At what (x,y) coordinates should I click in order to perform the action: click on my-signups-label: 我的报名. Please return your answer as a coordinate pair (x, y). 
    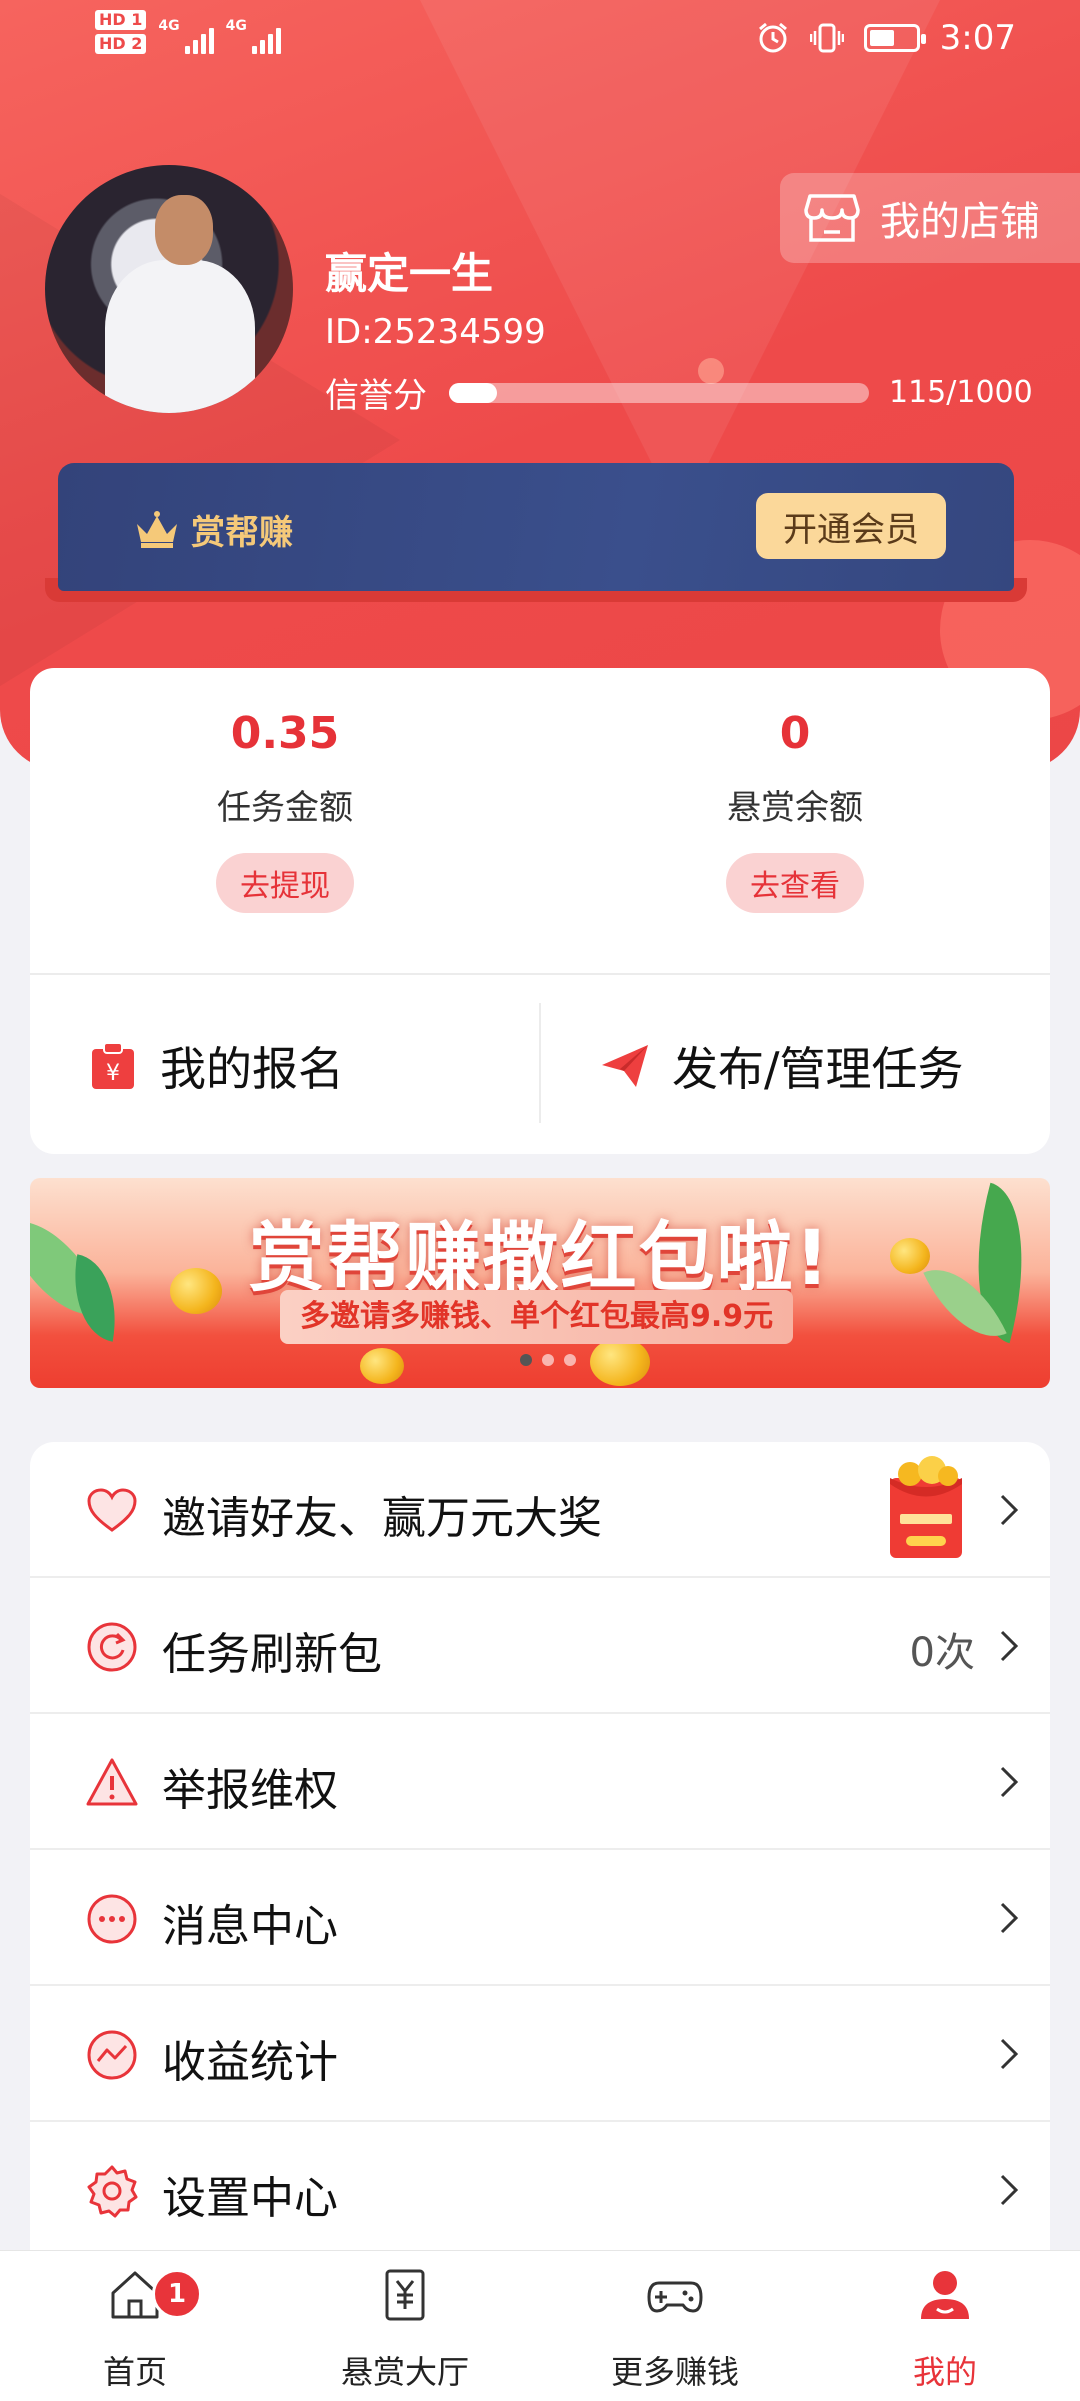
    Looking at the image, I should click on (252, 1069).